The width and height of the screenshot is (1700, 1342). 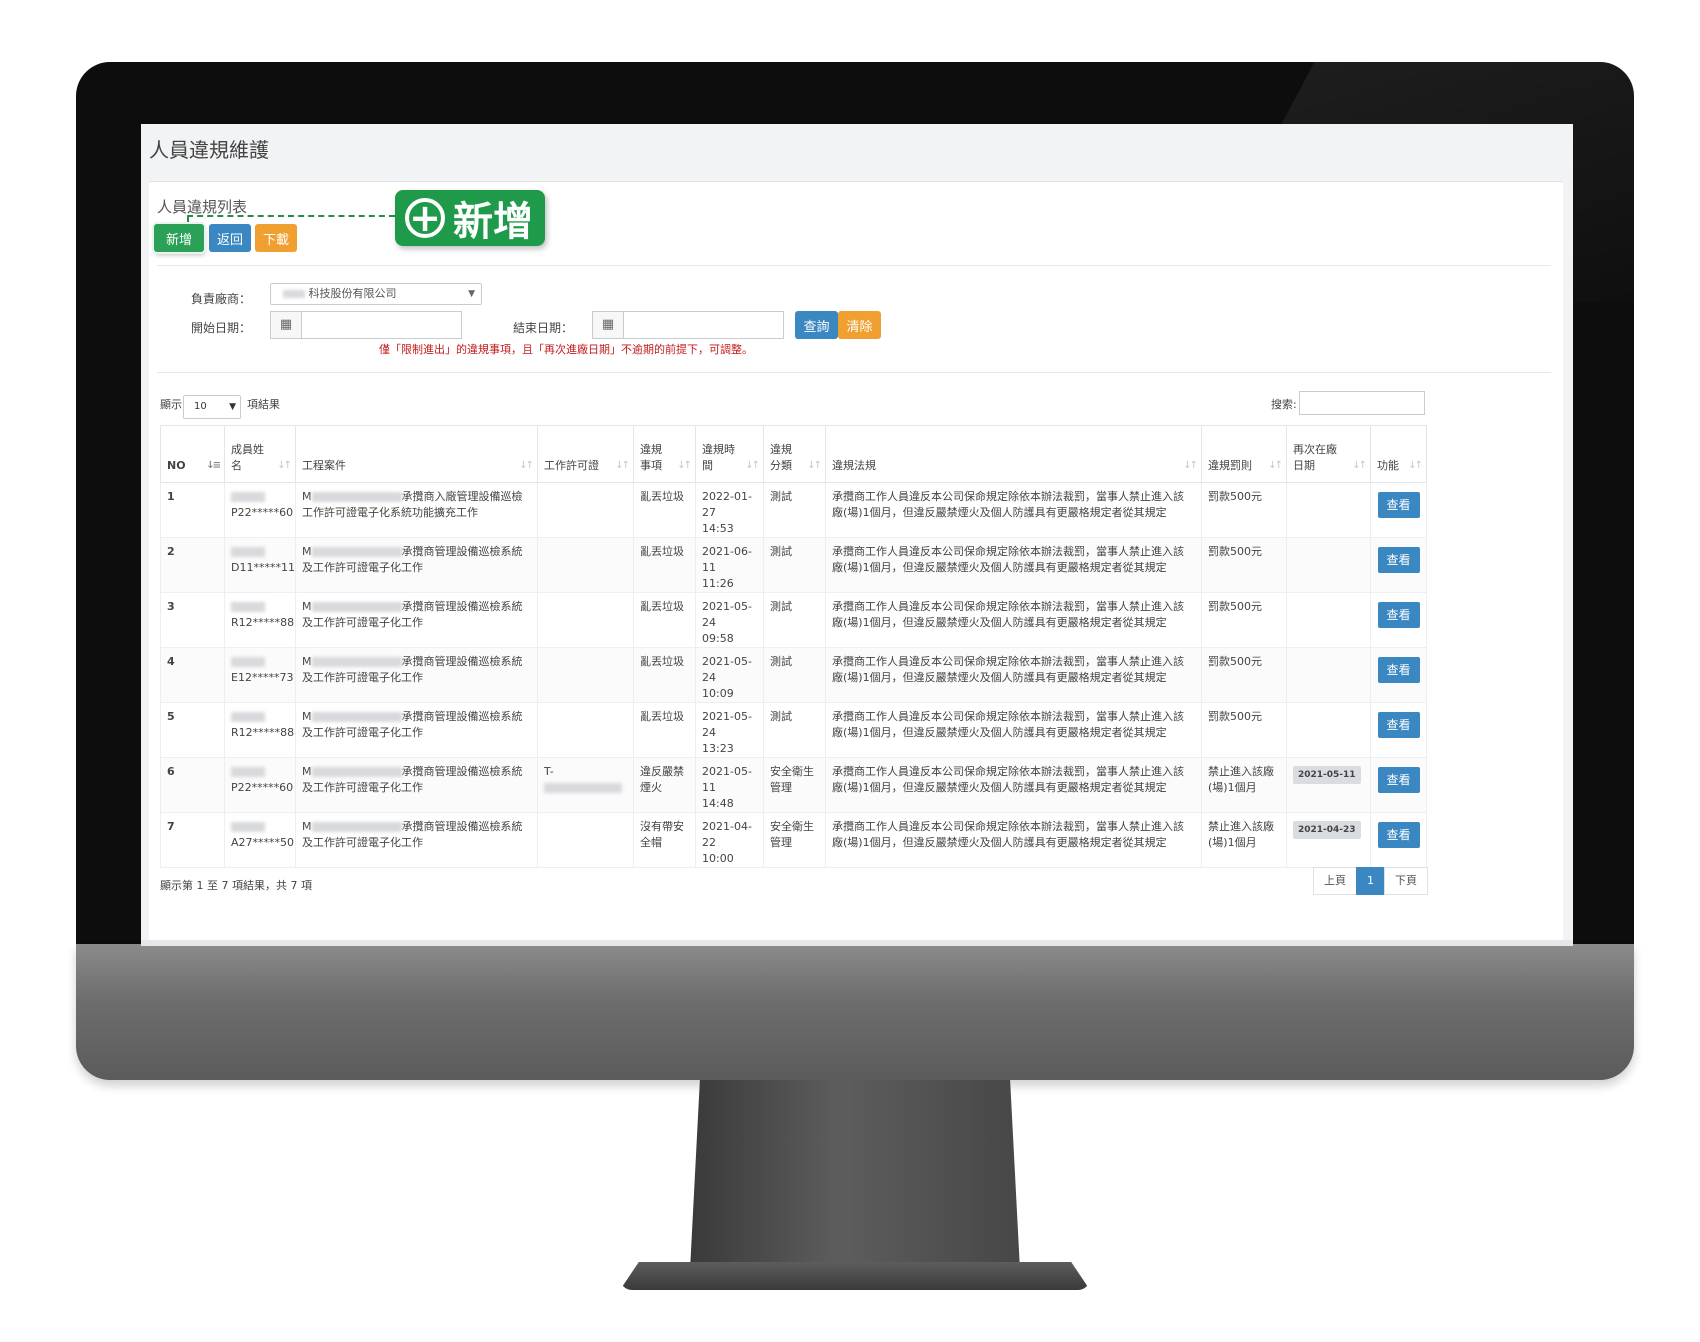 I want to click on violation-date: 2021-06-11, so click(x=727, y=559).